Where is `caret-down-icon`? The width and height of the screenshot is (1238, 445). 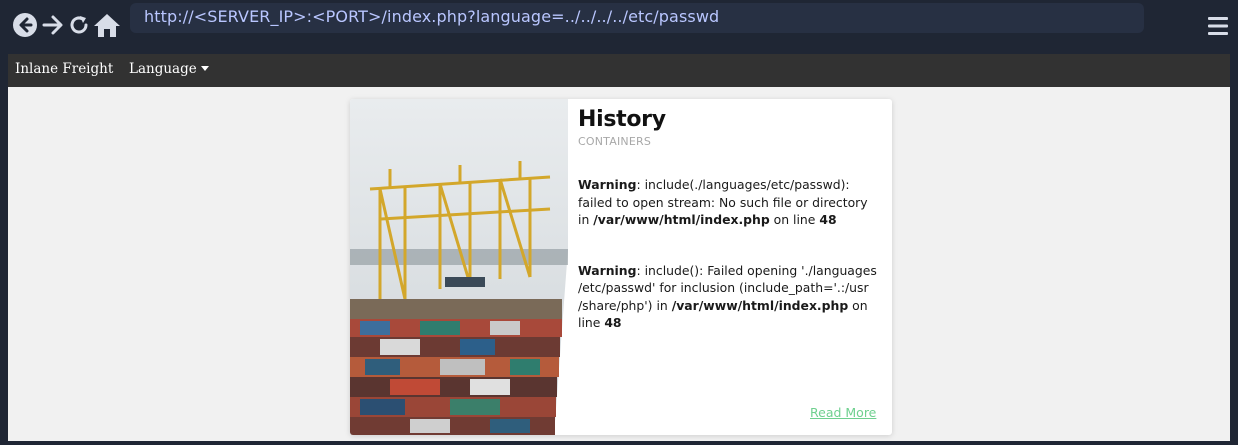 caret-down-icon is located at coordinates (204, 68).